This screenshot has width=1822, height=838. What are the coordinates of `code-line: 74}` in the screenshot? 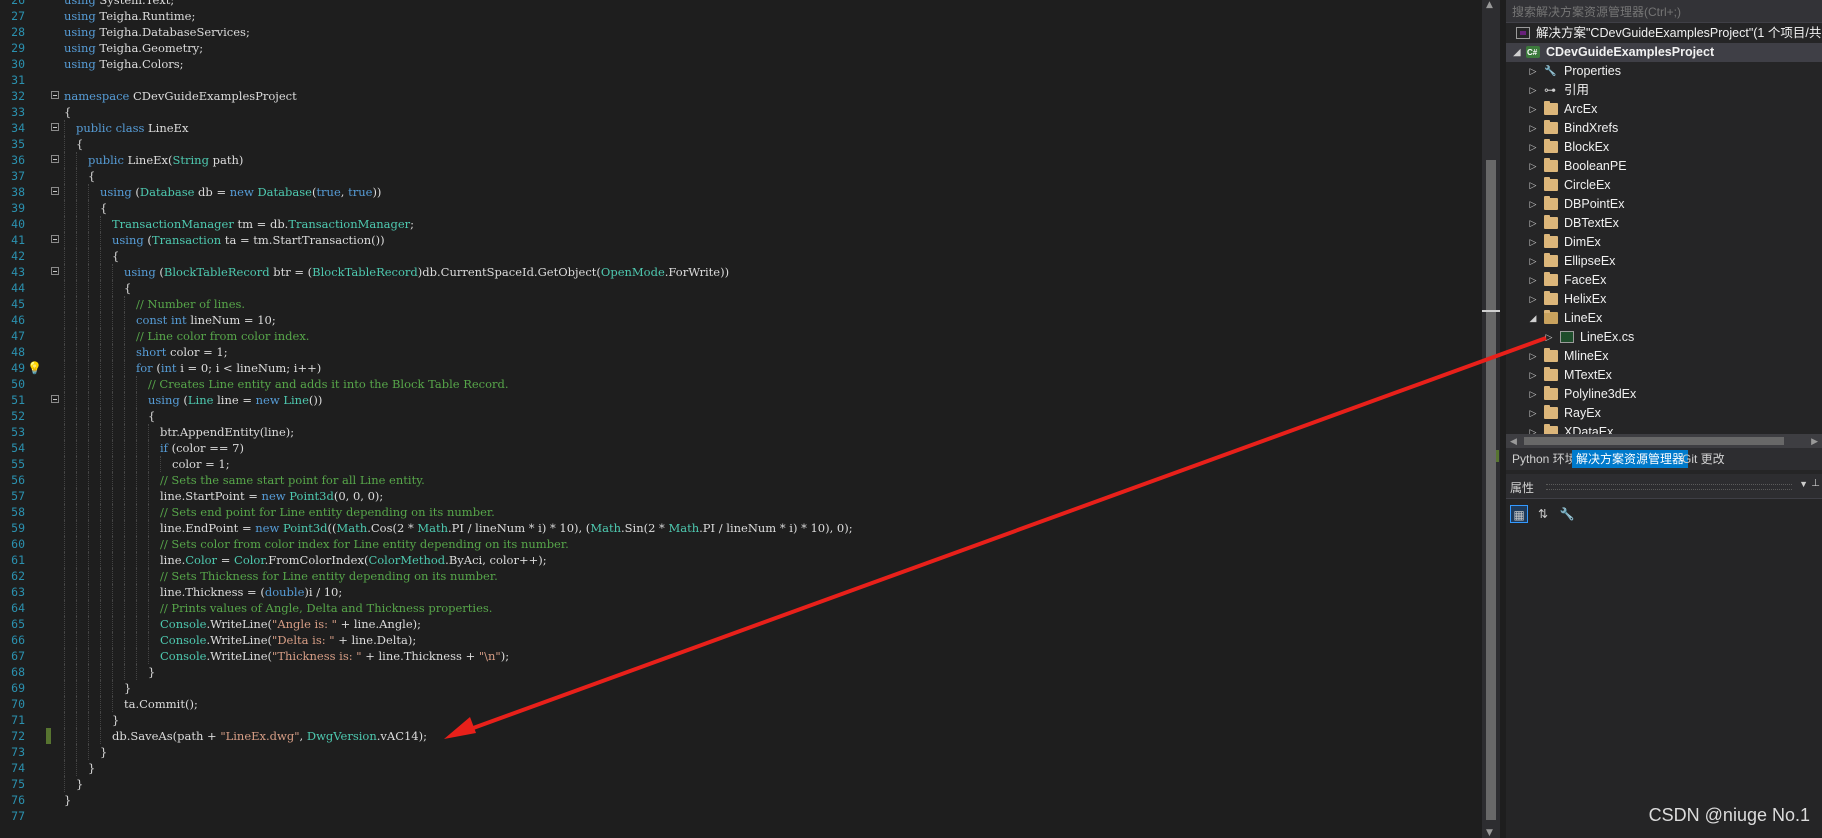 It's located at (740, 768).